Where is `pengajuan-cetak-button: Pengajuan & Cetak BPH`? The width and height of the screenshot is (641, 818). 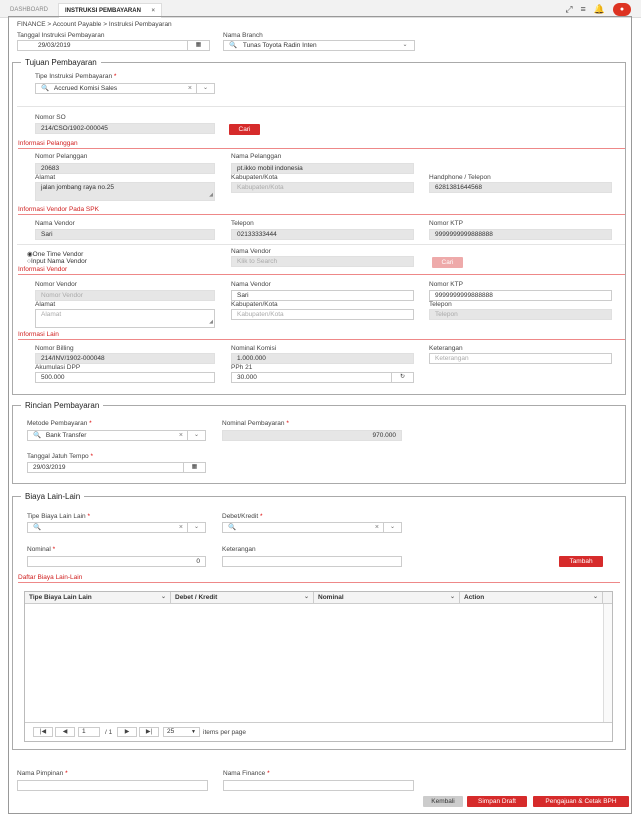 pengajuan-cetak-button: Pengajuan & Cetak BPH is located at coordinates (581, 801).